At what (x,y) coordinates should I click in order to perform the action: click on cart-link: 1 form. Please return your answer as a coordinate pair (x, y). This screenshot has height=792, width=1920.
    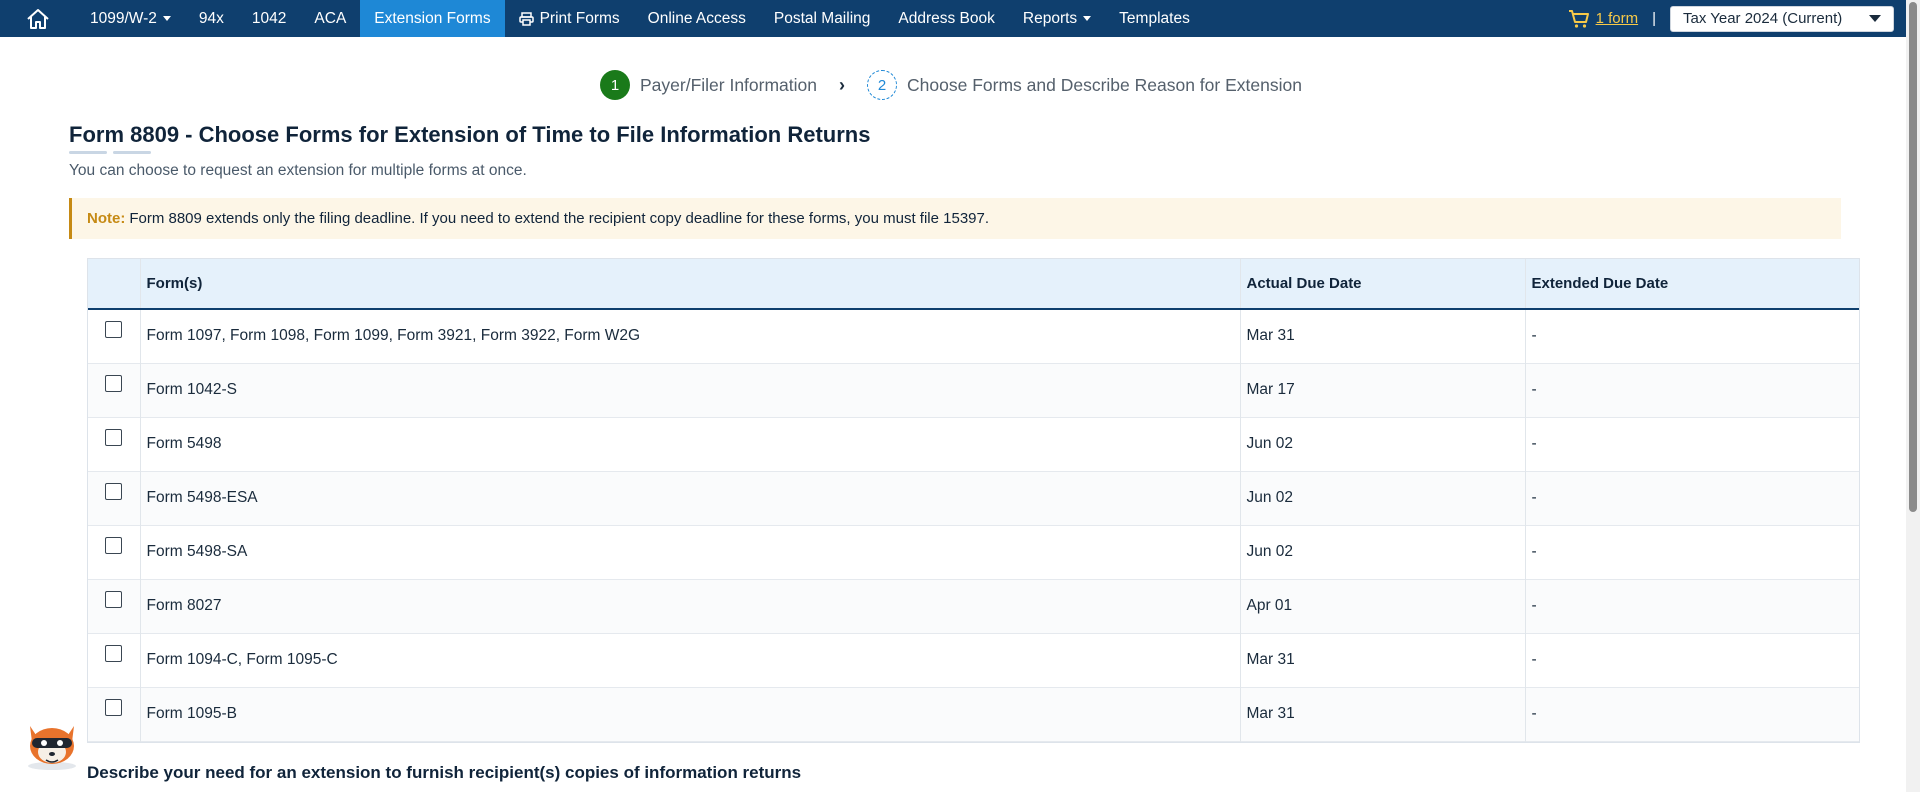
    Looking at the image, I should click on (1603, 19).